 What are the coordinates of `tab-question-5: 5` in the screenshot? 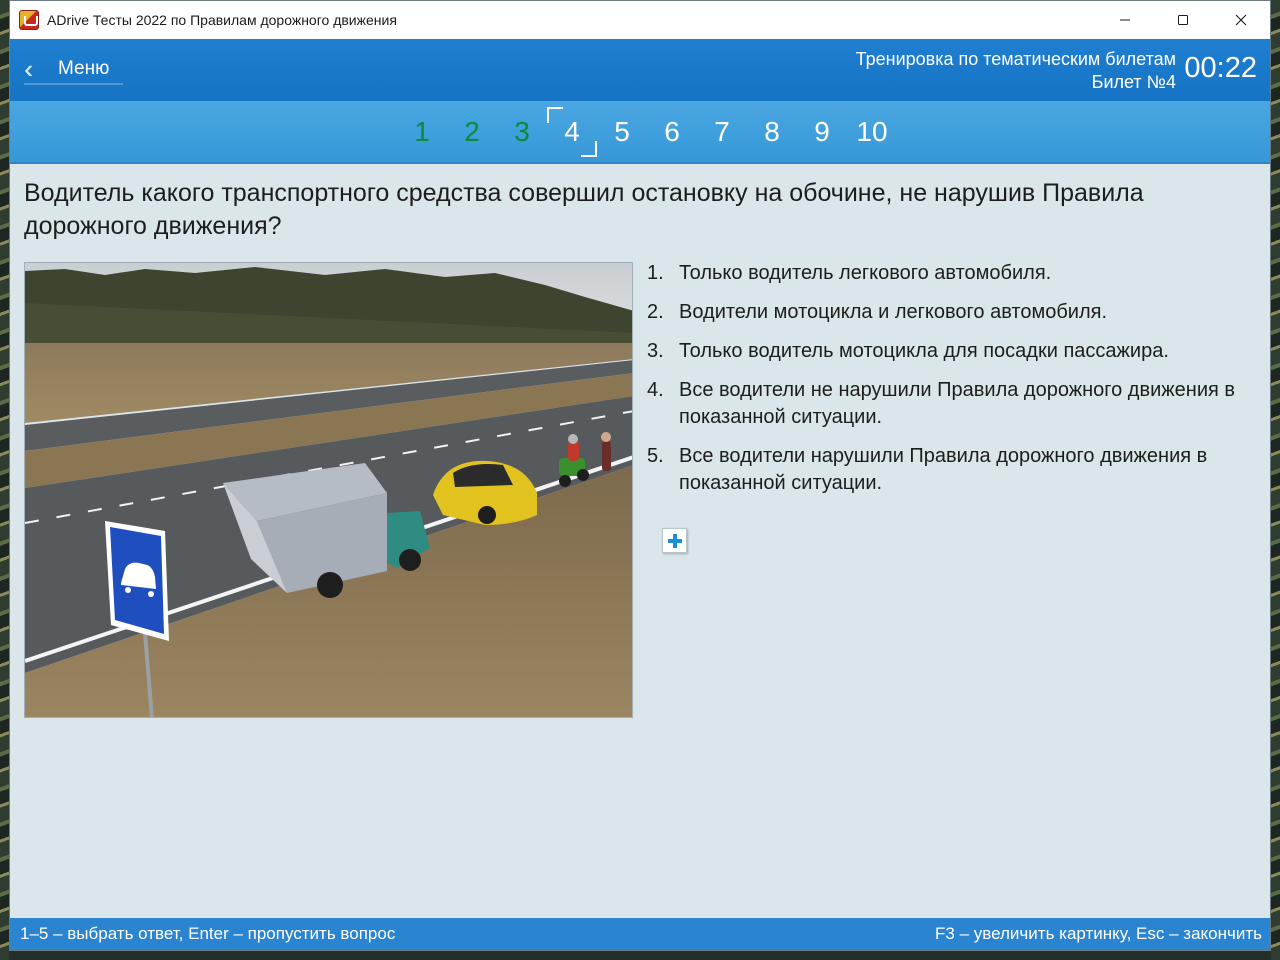 It's located at (622, 132).